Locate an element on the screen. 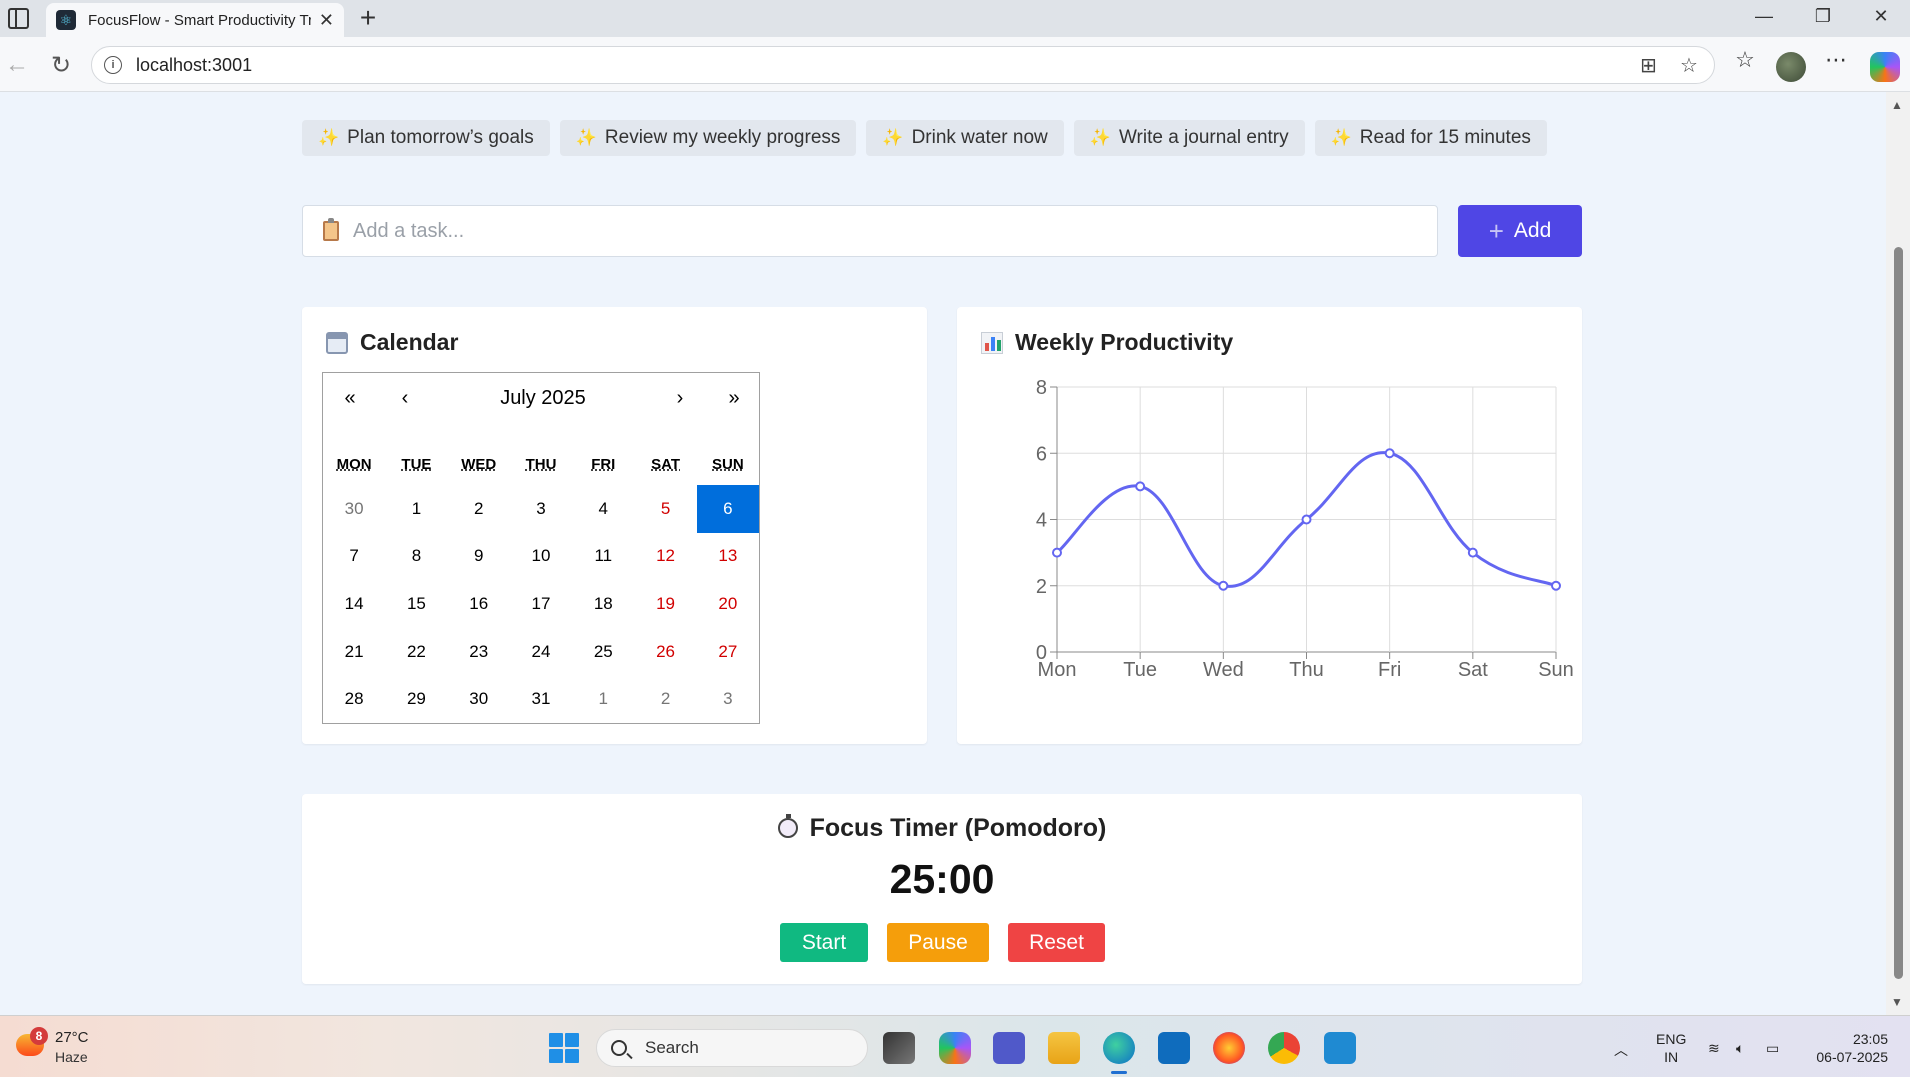 The height and width of the screenshot is (1077, 1910). battery-icon: ▭ is located at coordinates (1772, 1048).